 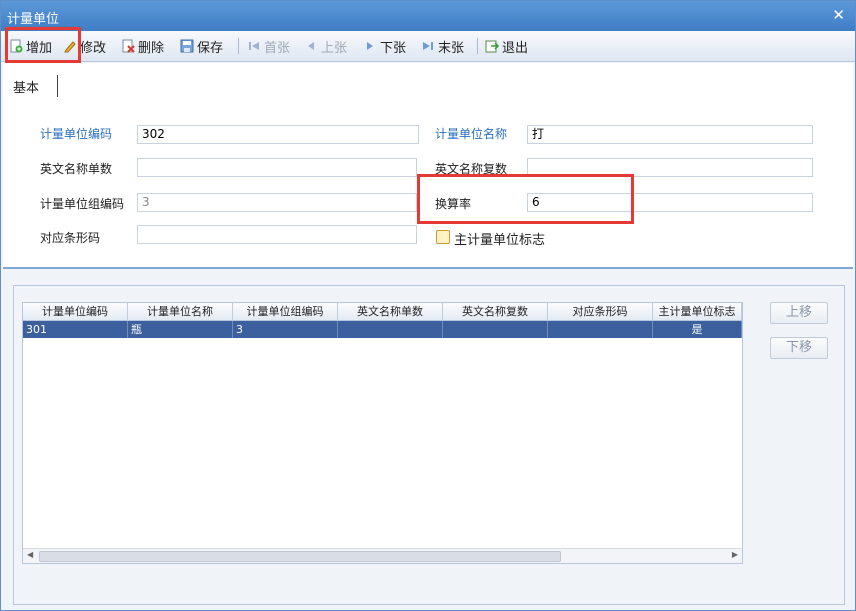 I want to click on column-header: 计量单位编码, so click(x=75, y=311).